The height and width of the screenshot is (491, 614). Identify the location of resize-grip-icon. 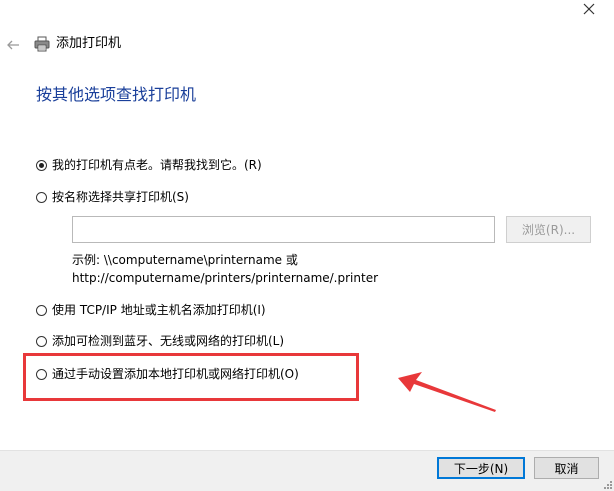
(608, 485).